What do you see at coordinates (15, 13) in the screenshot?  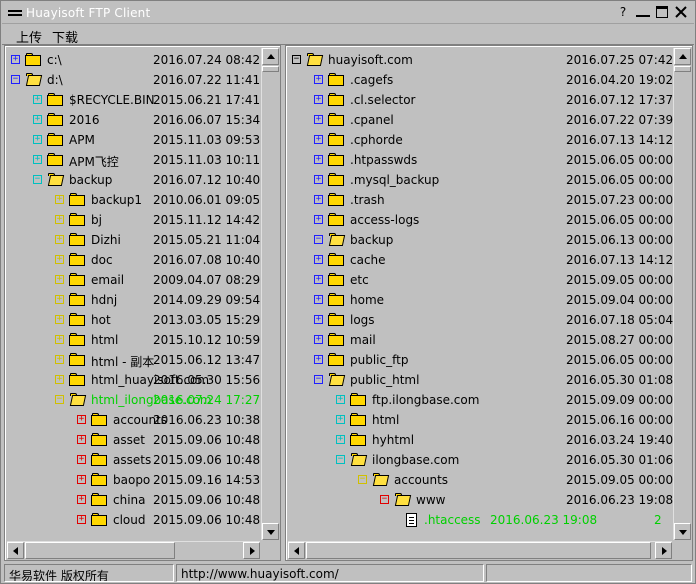 I see `system-menu-icon` at bounding box center [15, 13].